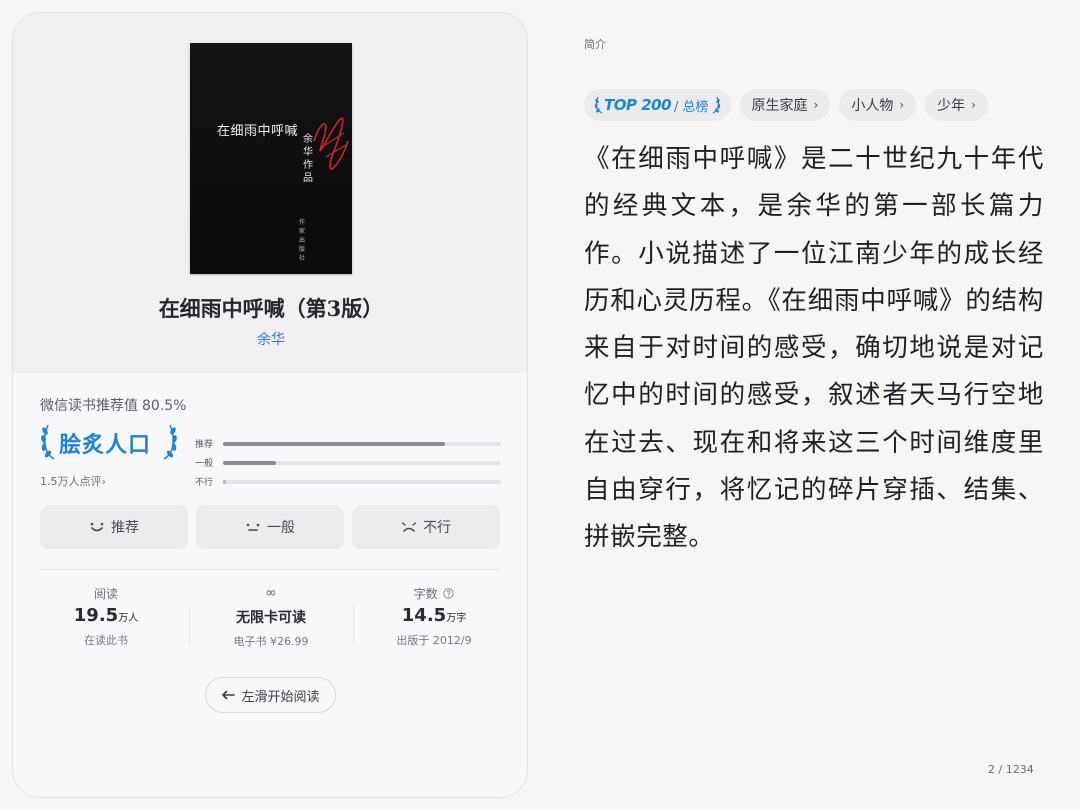 This screenshot has width=1080, height=810. Describe the element at coordinates (97, 527) in the screenshot. I see `smile-icon` at that location.